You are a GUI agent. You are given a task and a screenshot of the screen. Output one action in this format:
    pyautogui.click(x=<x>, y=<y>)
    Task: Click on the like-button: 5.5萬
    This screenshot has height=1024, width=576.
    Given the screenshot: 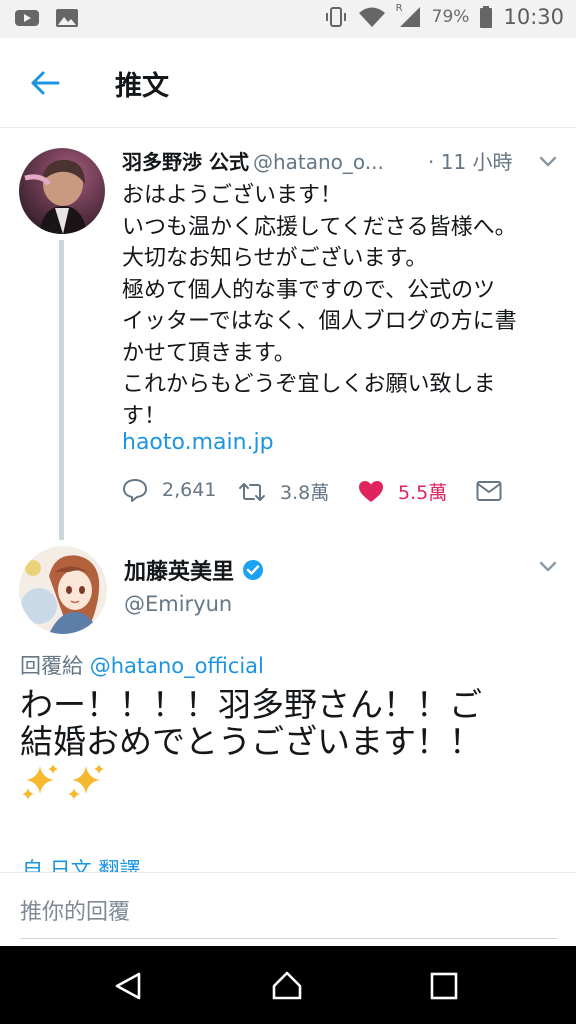 What is the action you would take?
    pyautogui.click(x=402, y=491)
    